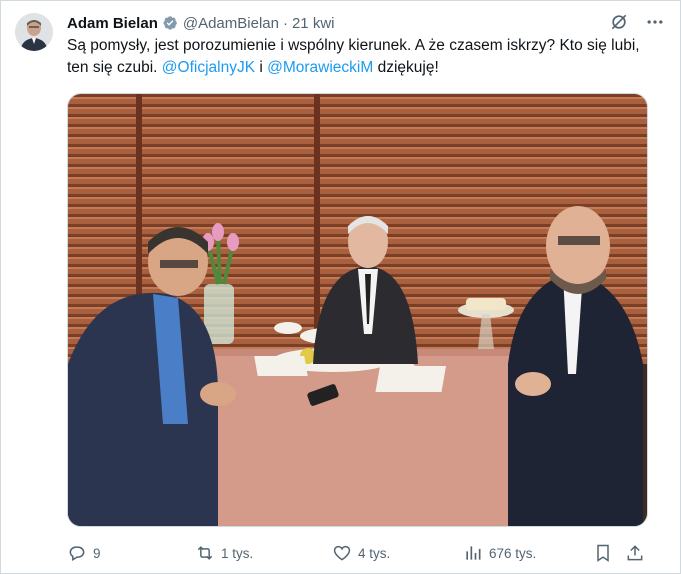  I want to click on verified-badge-icon, so click(170, 23).